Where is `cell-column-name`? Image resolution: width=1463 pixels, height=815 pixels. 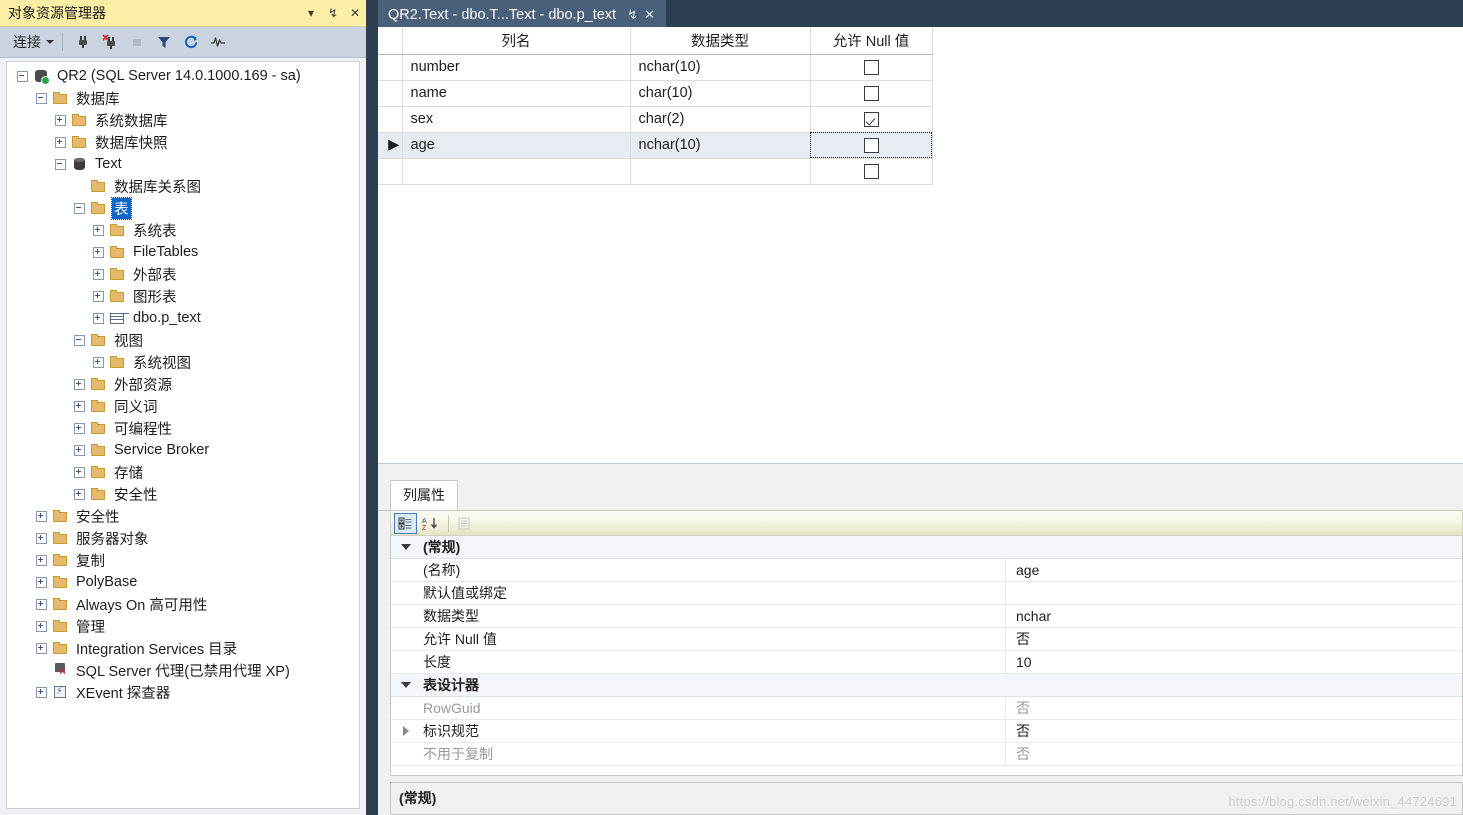 cell-column-name is located at coordinates (516, 171).